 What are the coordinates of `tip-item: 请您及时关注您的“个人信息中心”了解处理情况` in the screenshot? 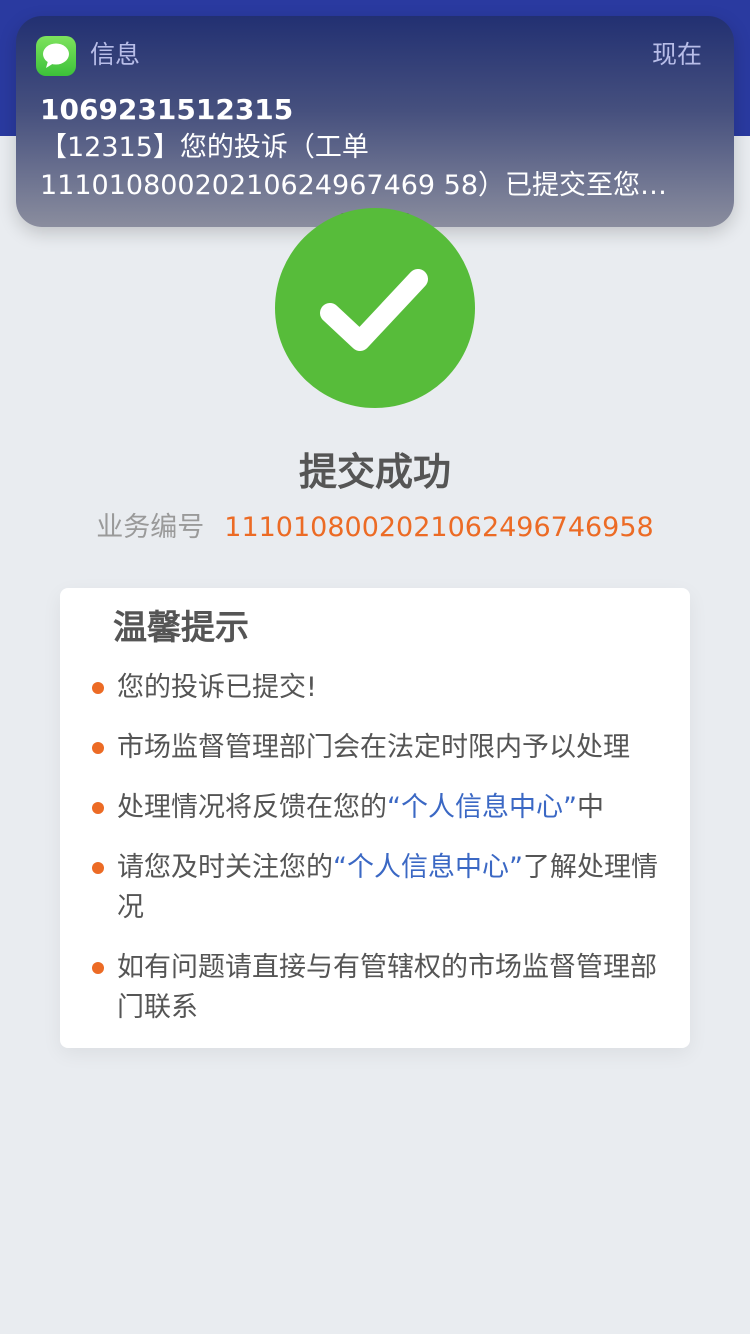 It's located at (375, 888).